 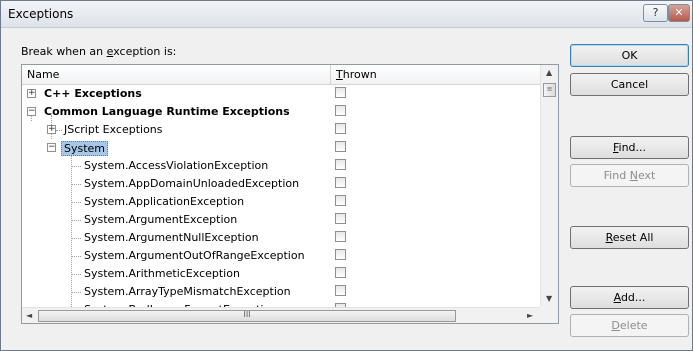 I want to click on tree-row-clr-exceptions: − Common Language Runtime Exceptions, so click(x=281, y=112).